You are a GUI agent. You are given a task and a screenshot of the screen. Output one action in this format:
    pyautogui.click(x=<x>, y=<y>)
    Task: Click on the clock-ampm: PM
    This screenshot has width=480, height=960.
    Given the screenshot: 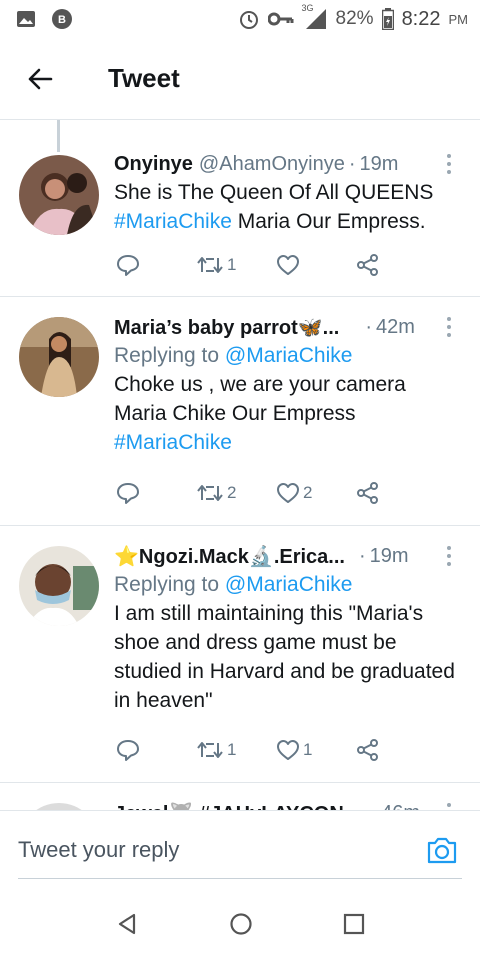 What is the action you would take?
    pyautogui.click(x=458, y=19)
    